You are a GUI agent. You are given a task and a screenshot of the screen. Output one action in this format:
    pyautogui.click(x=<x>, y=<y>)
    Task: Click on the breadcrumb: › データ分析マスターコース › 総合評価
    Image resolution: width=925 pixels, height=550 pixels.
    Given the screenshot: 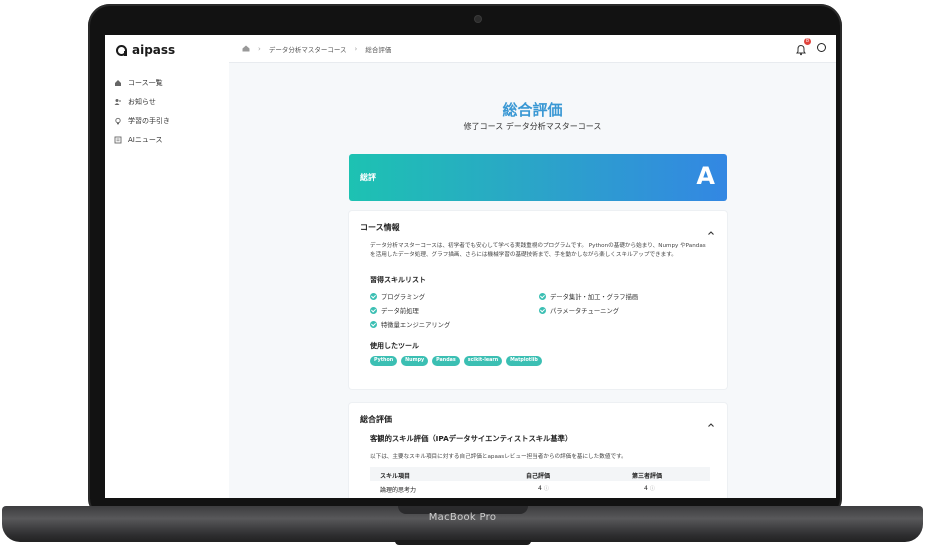 What is the action you would take?
    pyautogui.click(x=316, y=49)
    